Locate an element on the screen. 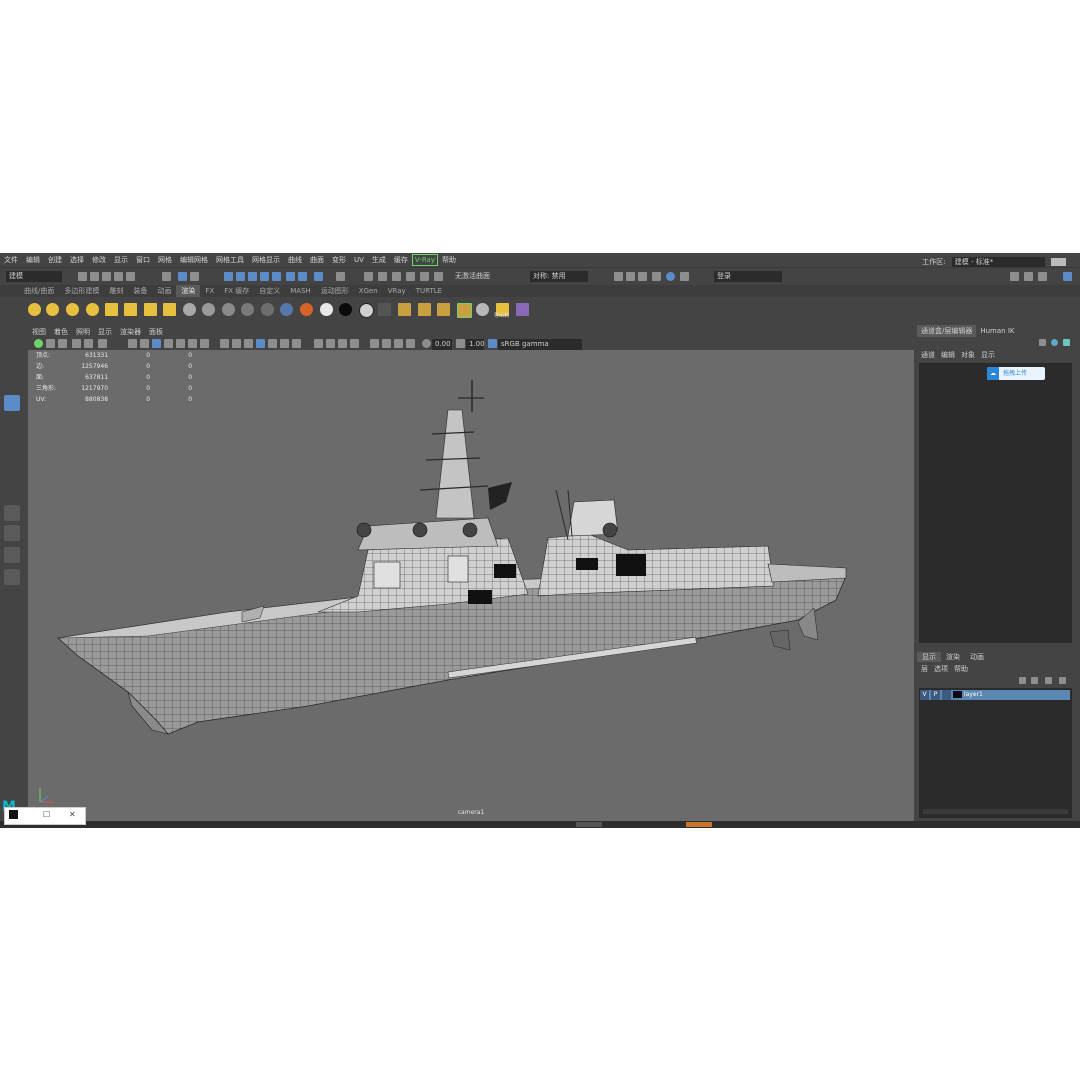  vp-menu-panels: 面板 is located at coordinates (156, 332).